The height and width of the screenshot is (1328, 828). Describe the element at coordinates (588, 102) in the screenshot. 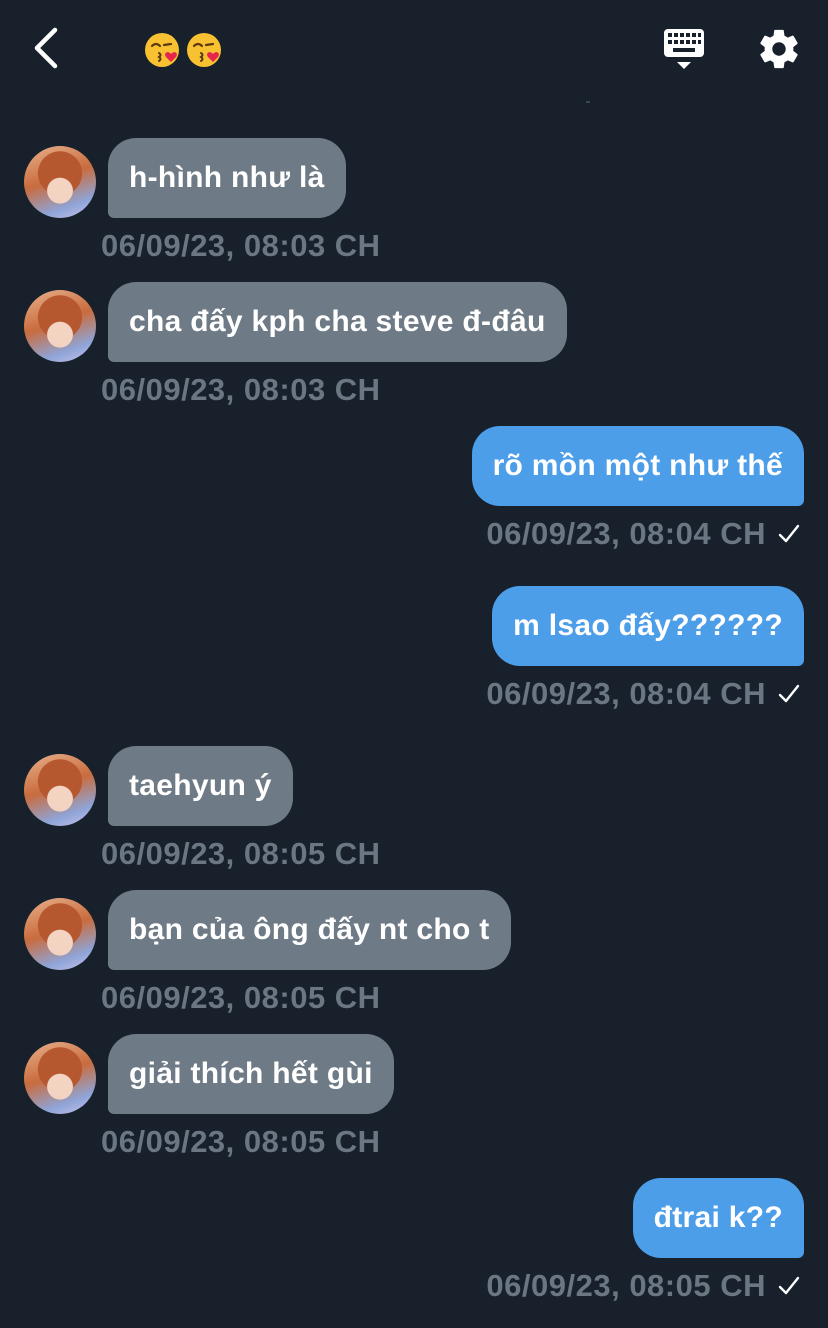

I see `scroll-indicator` at that location.